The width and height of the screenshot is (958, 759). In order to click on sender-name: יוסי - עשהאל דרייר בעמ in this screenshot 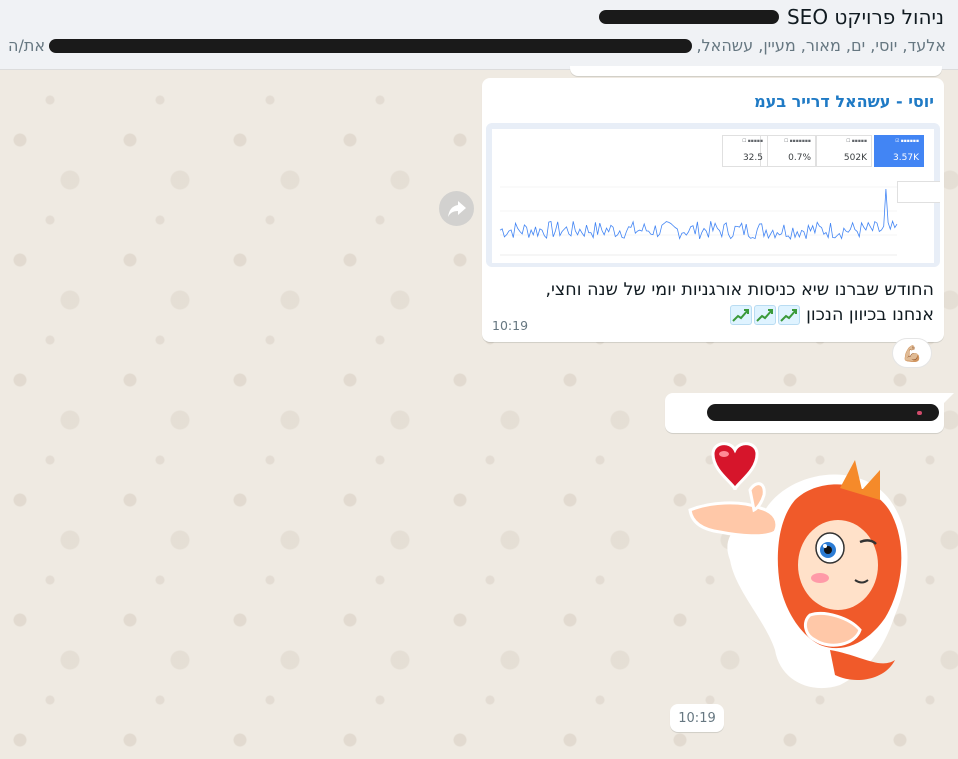, I will do `click(844, 101)`.